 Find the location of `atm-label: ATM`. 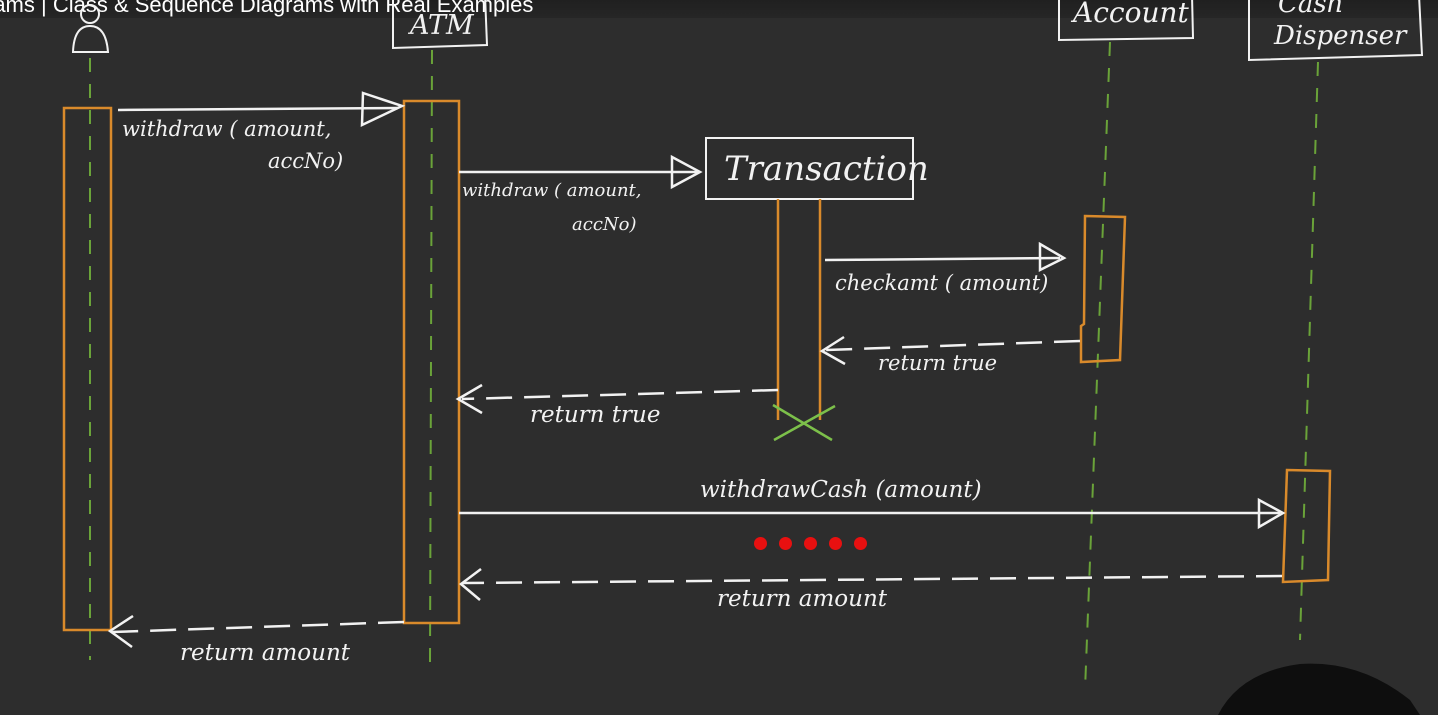

atm-label: ATM is located at coordinates (441, 25).